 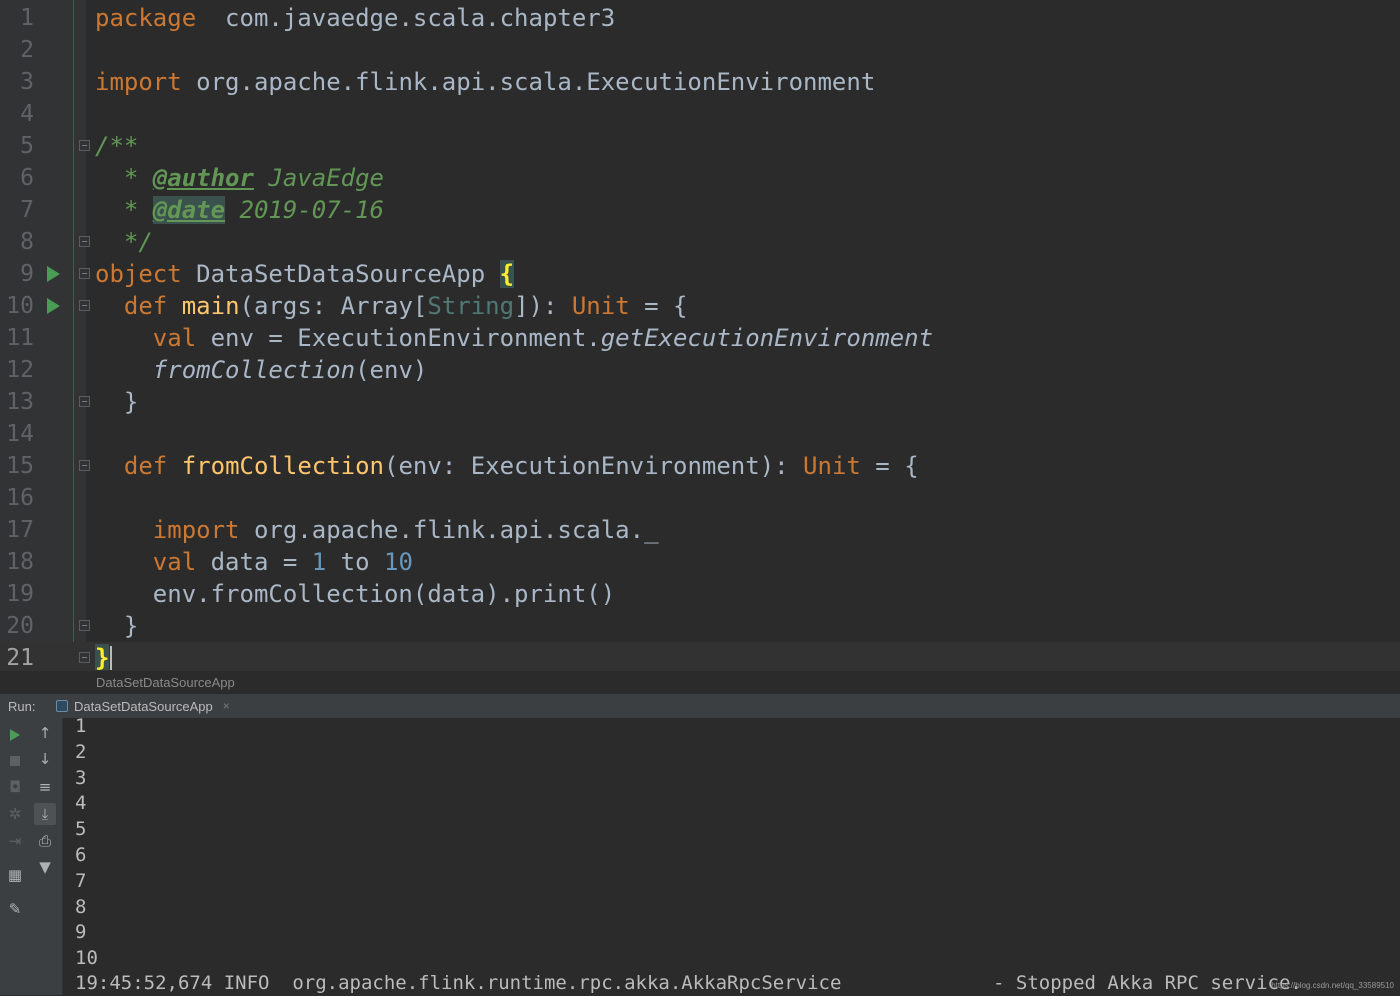 I want to click on print-button: ⎙, so click(x=45, y=841).